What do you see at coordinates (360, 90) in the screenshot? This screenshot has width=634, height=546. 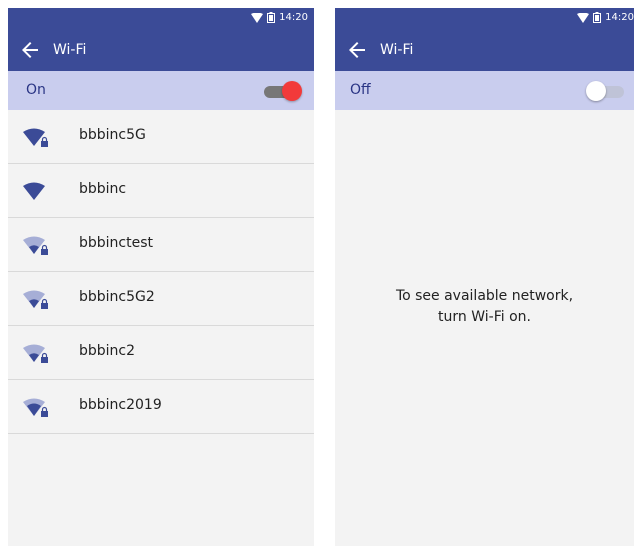 I see `switch-label: Off` at bounding box center [360, 90].